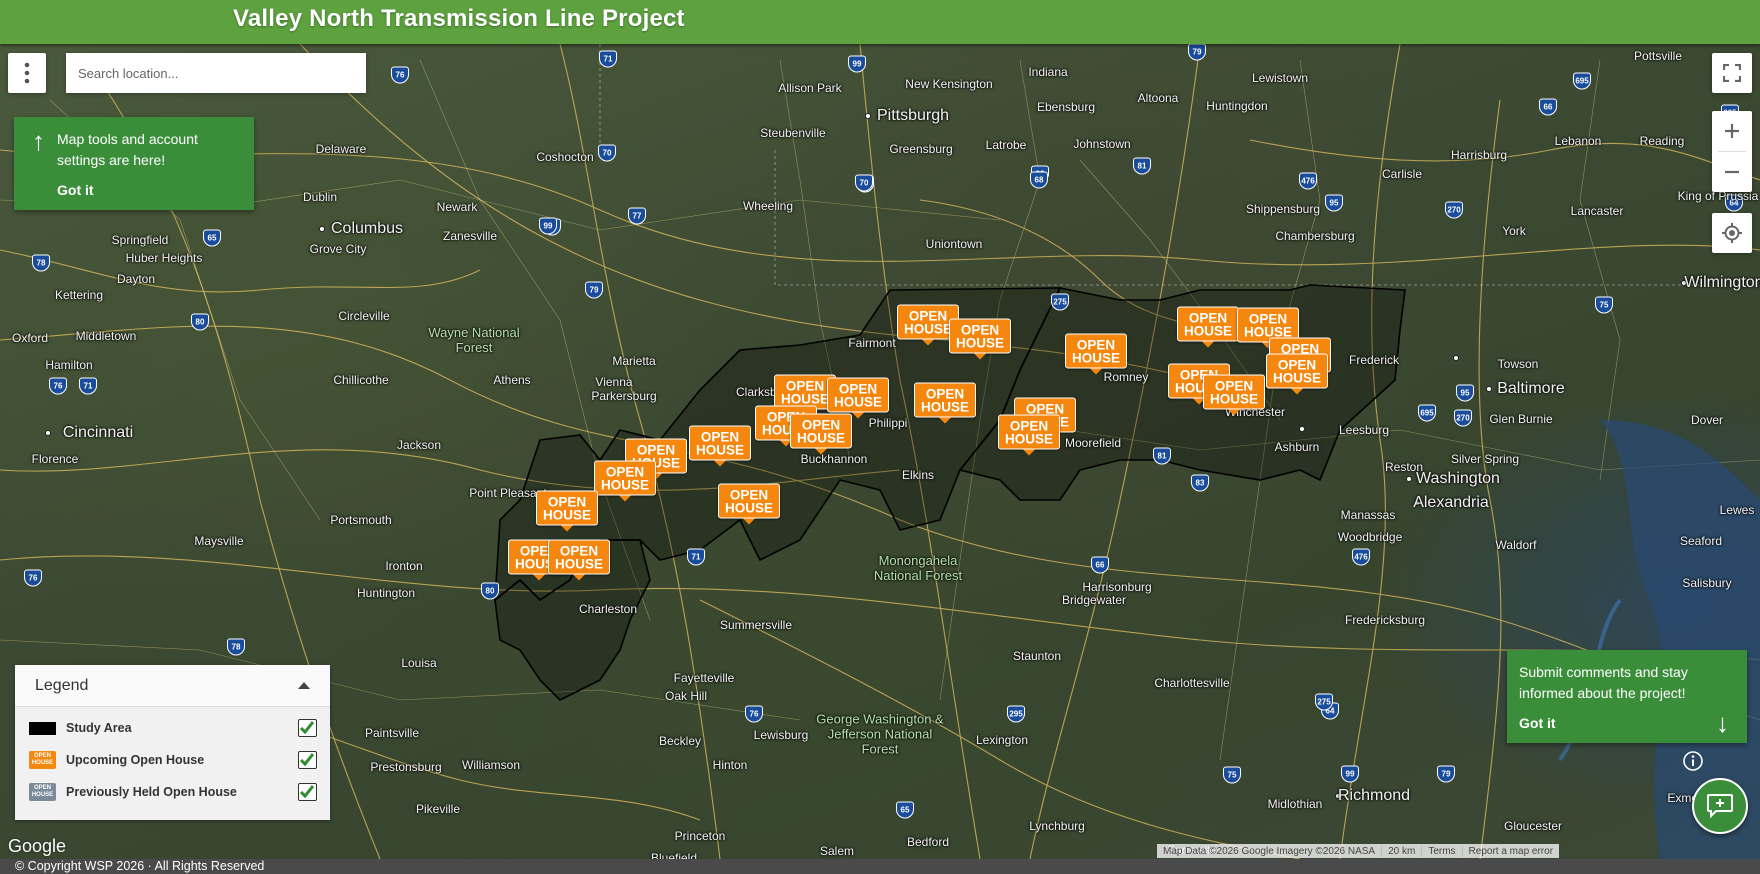 The width and height of the screenshot is (1760, 874). I want to click on city-label: Huntington, so click(386, 593).